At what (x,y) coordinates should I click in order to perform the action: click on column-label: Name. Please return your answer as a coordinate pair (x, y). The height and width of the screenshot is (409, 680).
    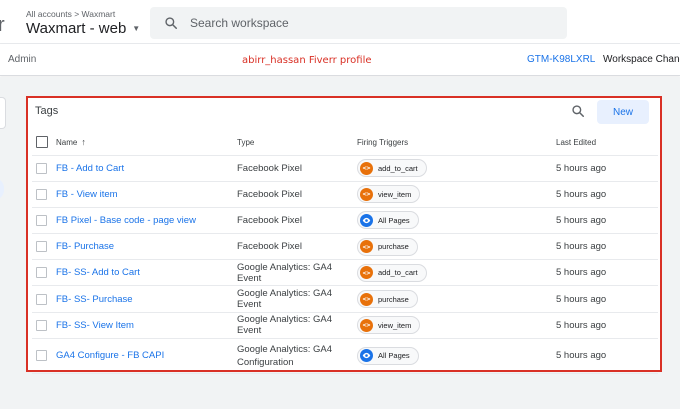
    Looking at the image, I should click on (67, 143).